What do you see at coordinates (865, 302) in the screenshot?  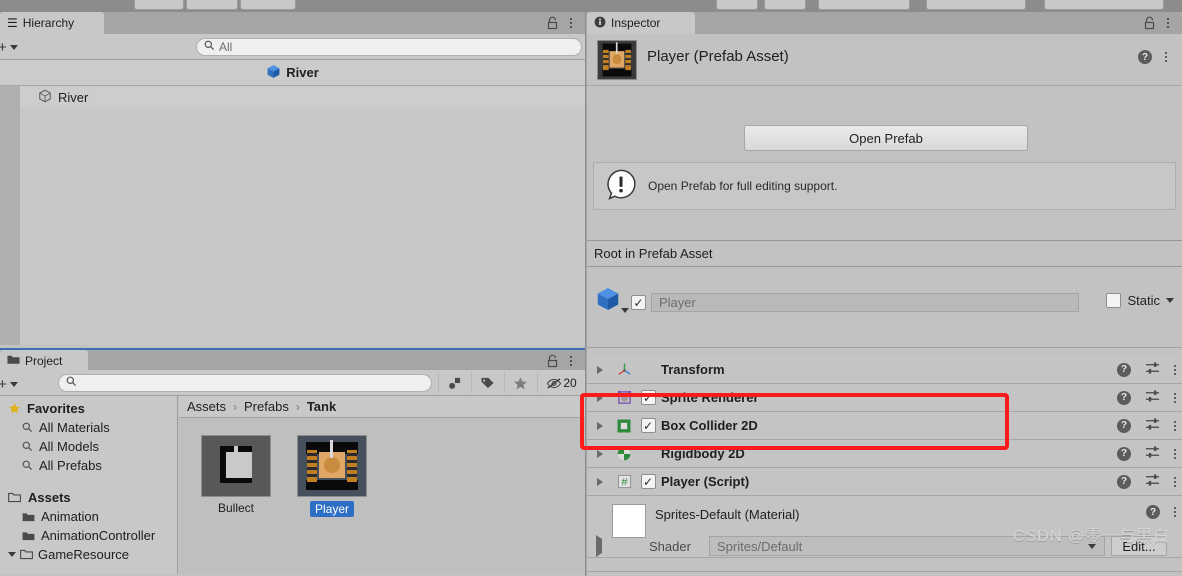 I see `gameobject-name-input: Player` at bounding box center [865, 302].